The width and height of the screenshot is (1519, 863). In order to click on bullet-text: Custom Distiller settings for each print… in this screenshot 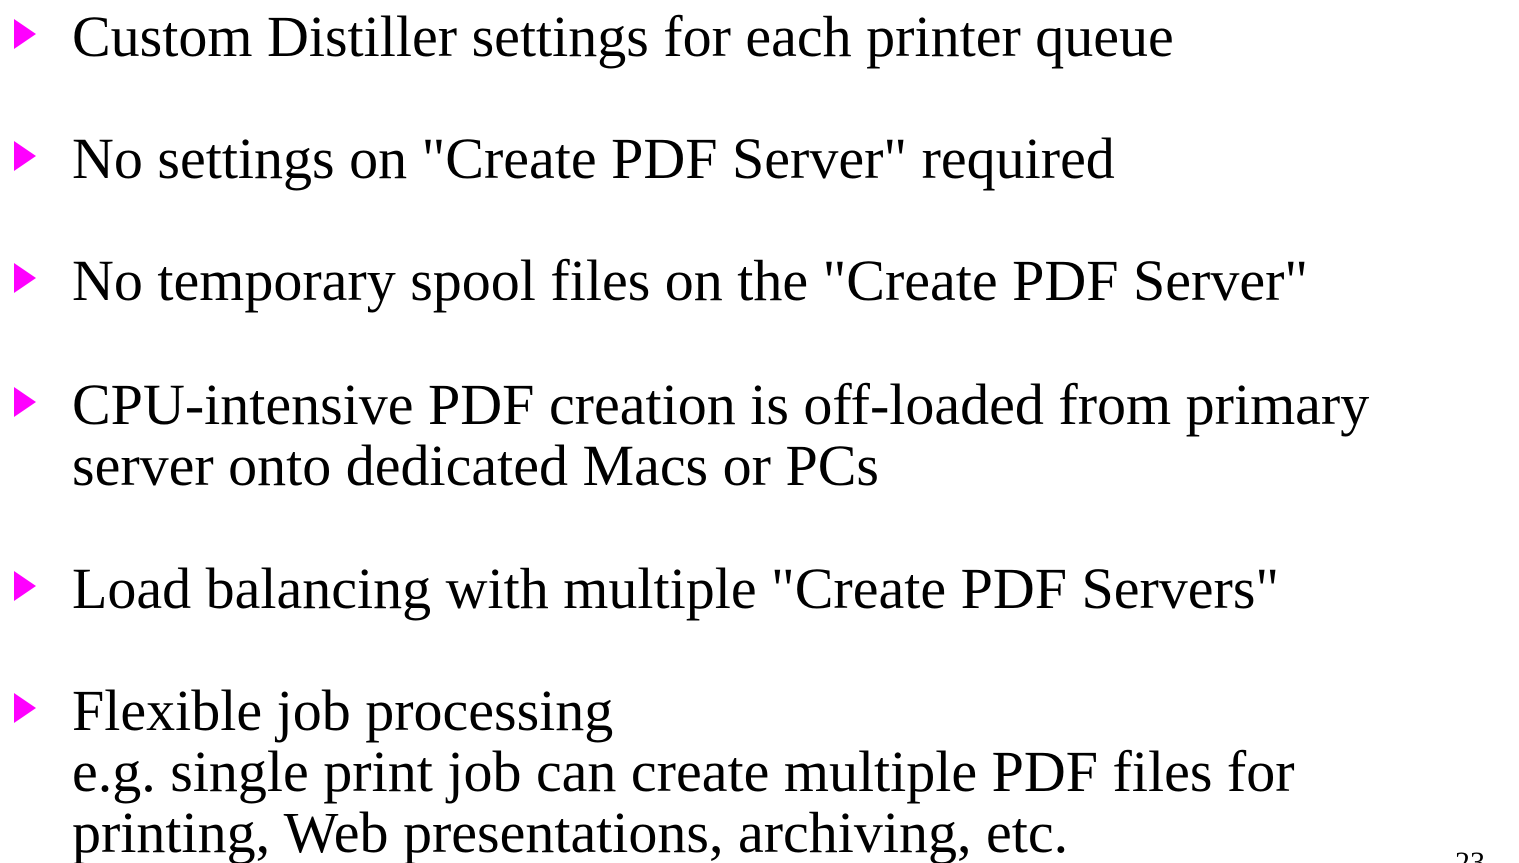, I will do `click(623, 36)`.